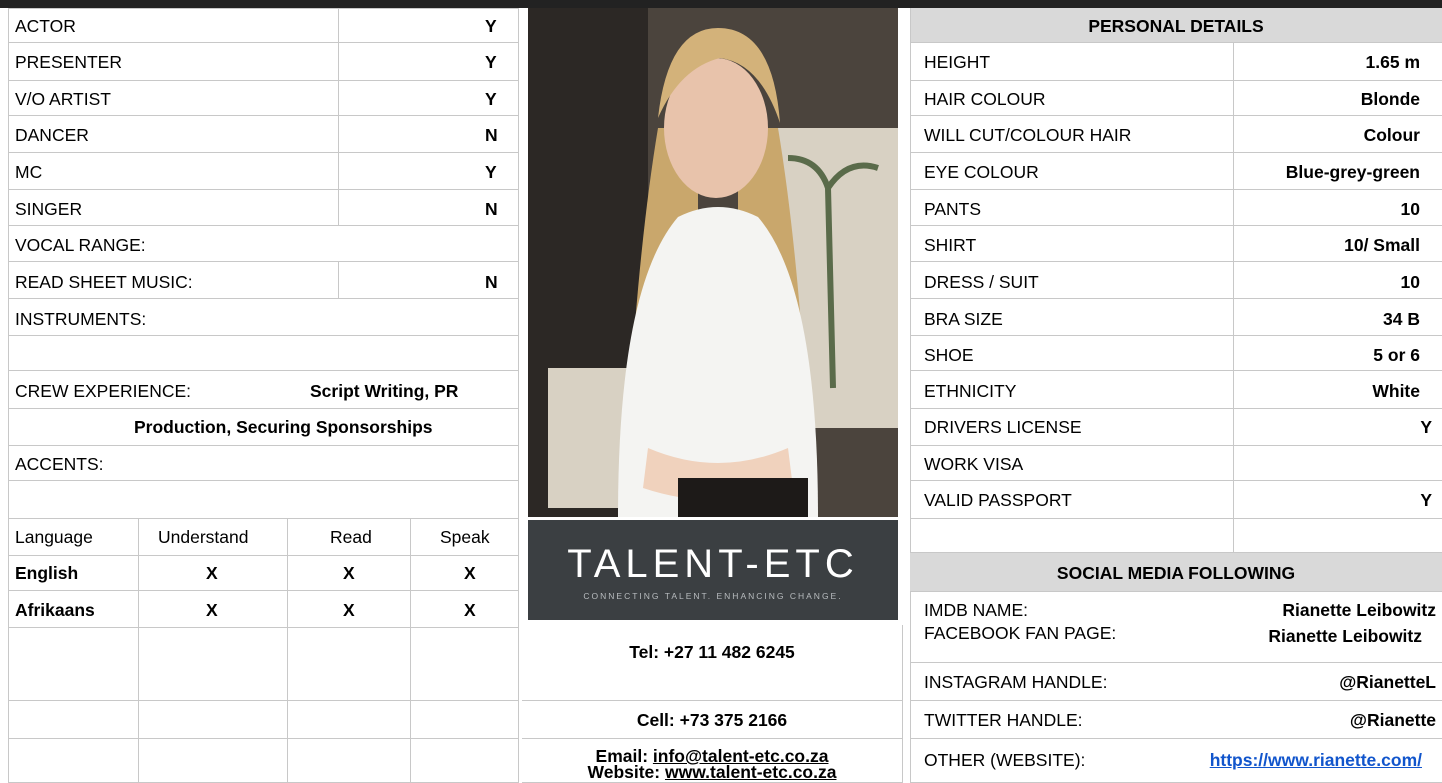  I want to click on instruments-label: INSTRUMENTS:, so click(81, 319).